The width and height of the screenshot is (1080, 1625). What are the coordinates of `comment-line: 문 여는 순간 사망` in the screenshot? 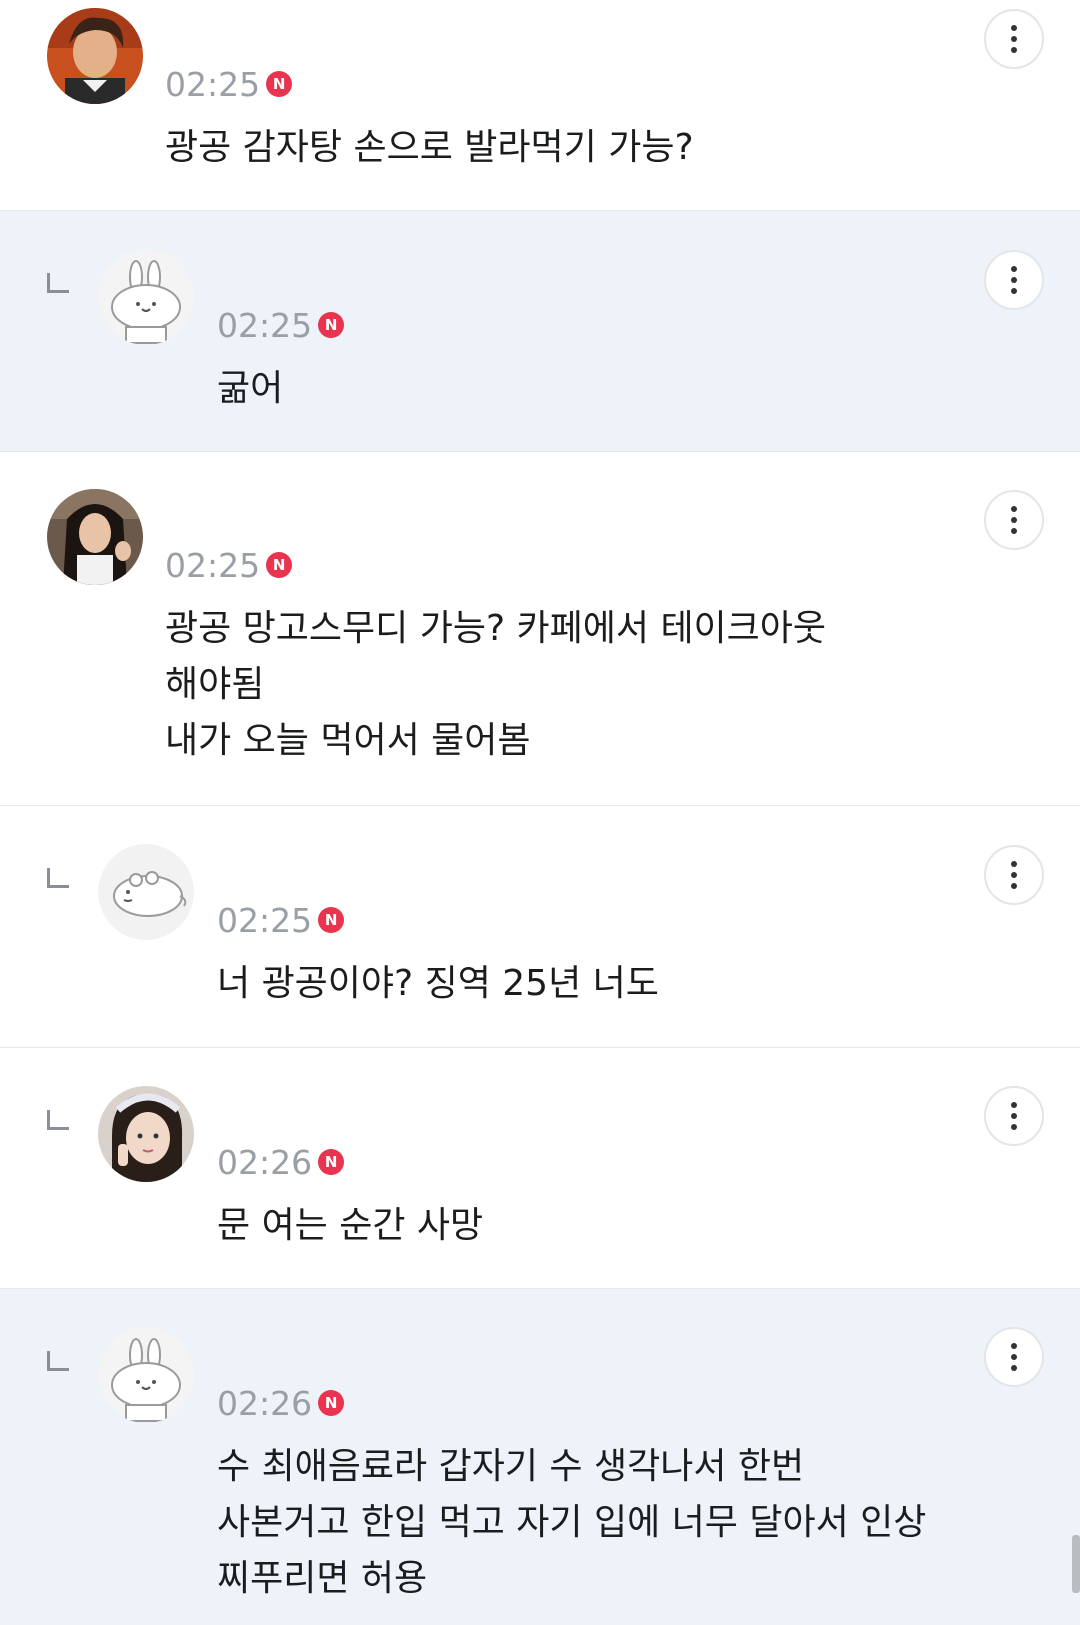 It's located at (350, 1225).